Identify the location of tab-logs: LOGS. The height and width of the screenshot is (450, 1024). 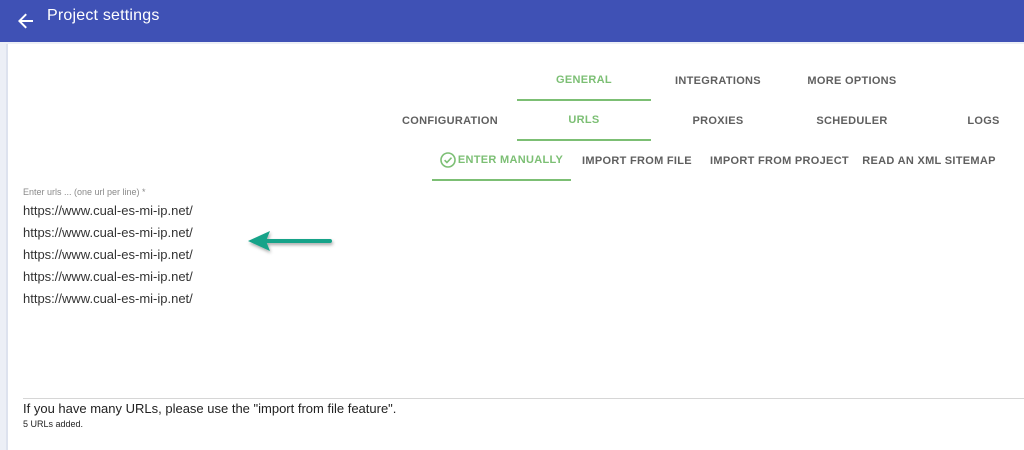
(971, 121).